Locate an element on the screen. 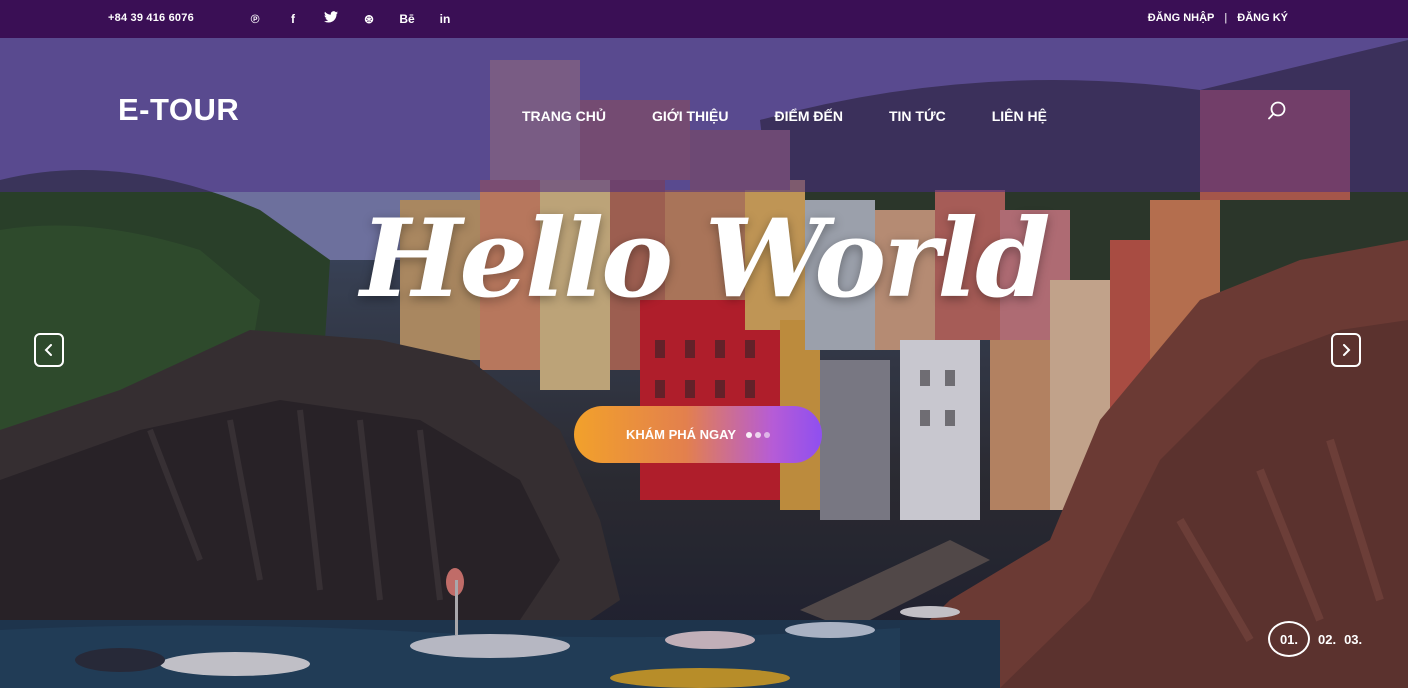 The width and height of the screenshot is (1408, 688). register-link: ĐĂNG KÝ is located at coordinates (1262, 18).